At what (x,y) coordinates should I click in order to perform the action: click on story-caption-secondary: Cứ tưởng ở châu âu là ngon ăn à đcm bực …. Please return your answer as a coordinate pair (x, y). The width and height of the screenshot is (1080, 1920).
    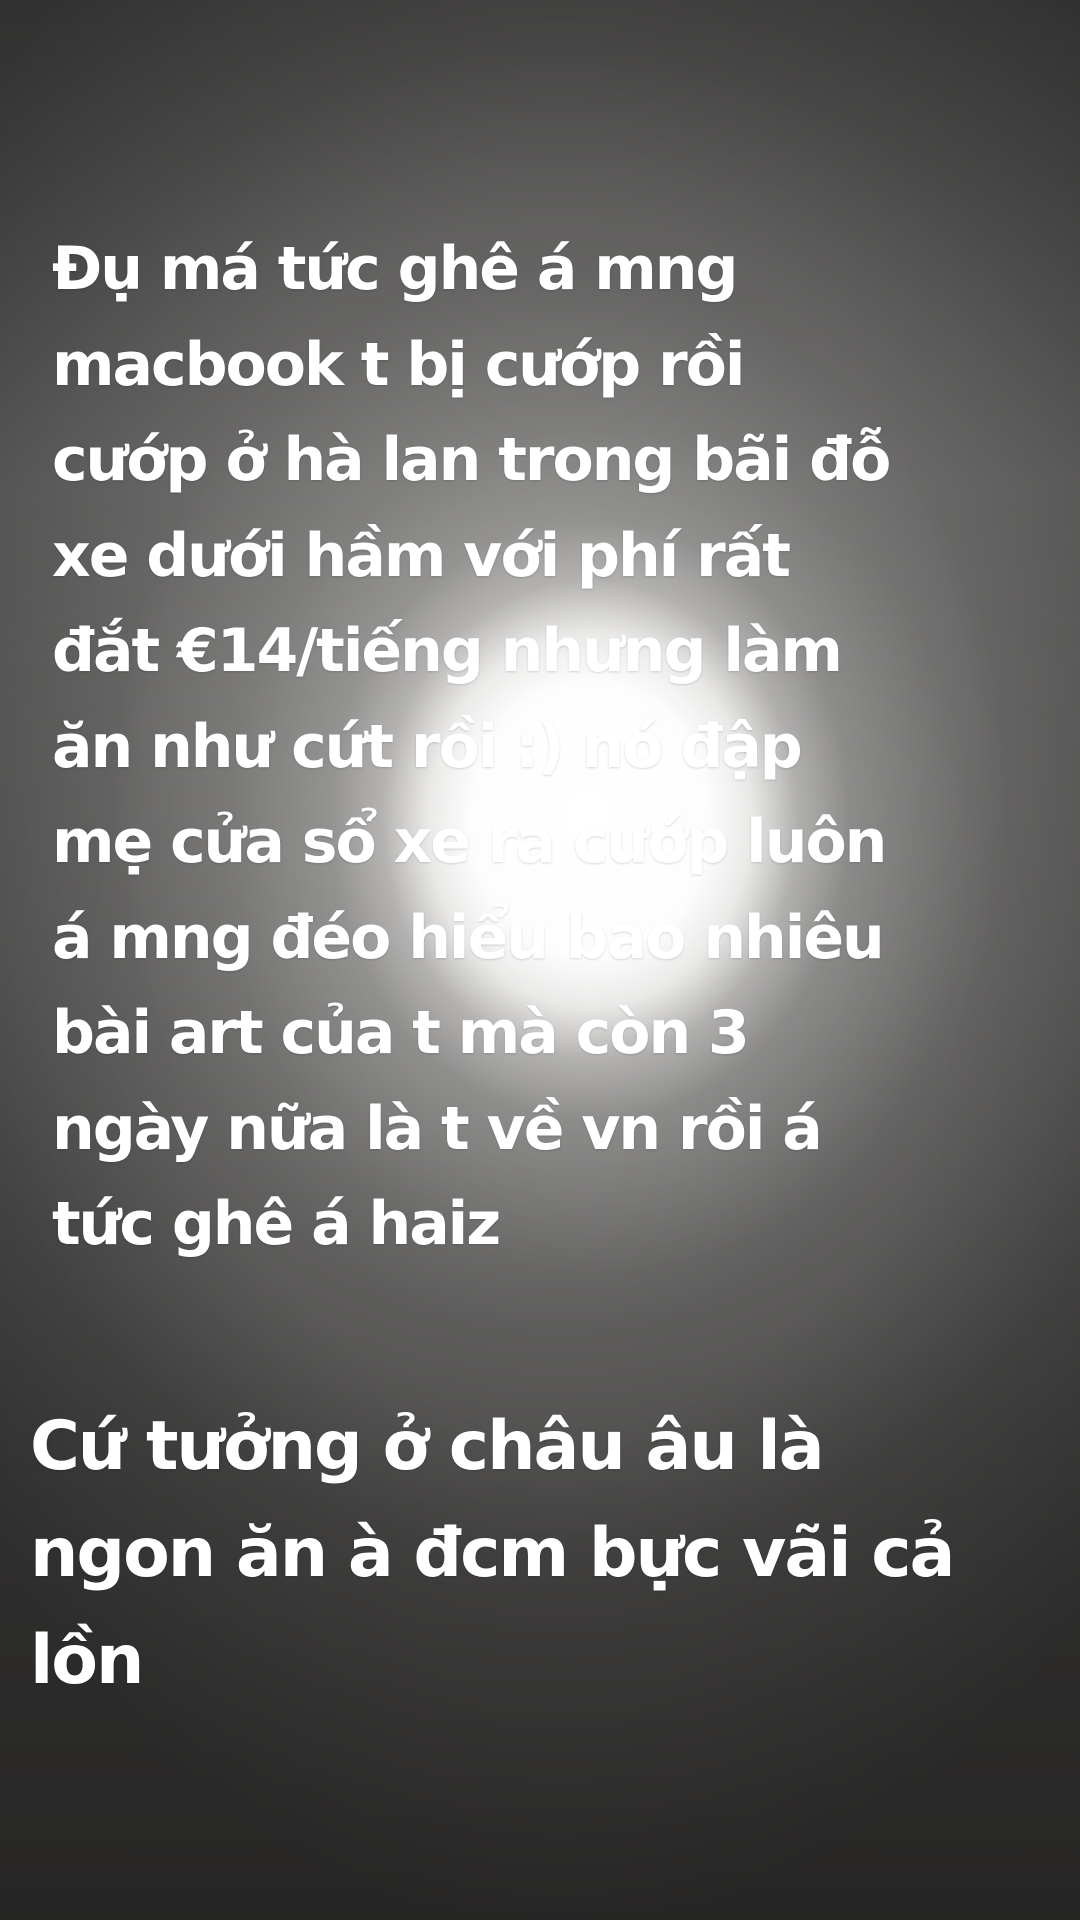
    Looking at the image, I should click on (492, 1553).